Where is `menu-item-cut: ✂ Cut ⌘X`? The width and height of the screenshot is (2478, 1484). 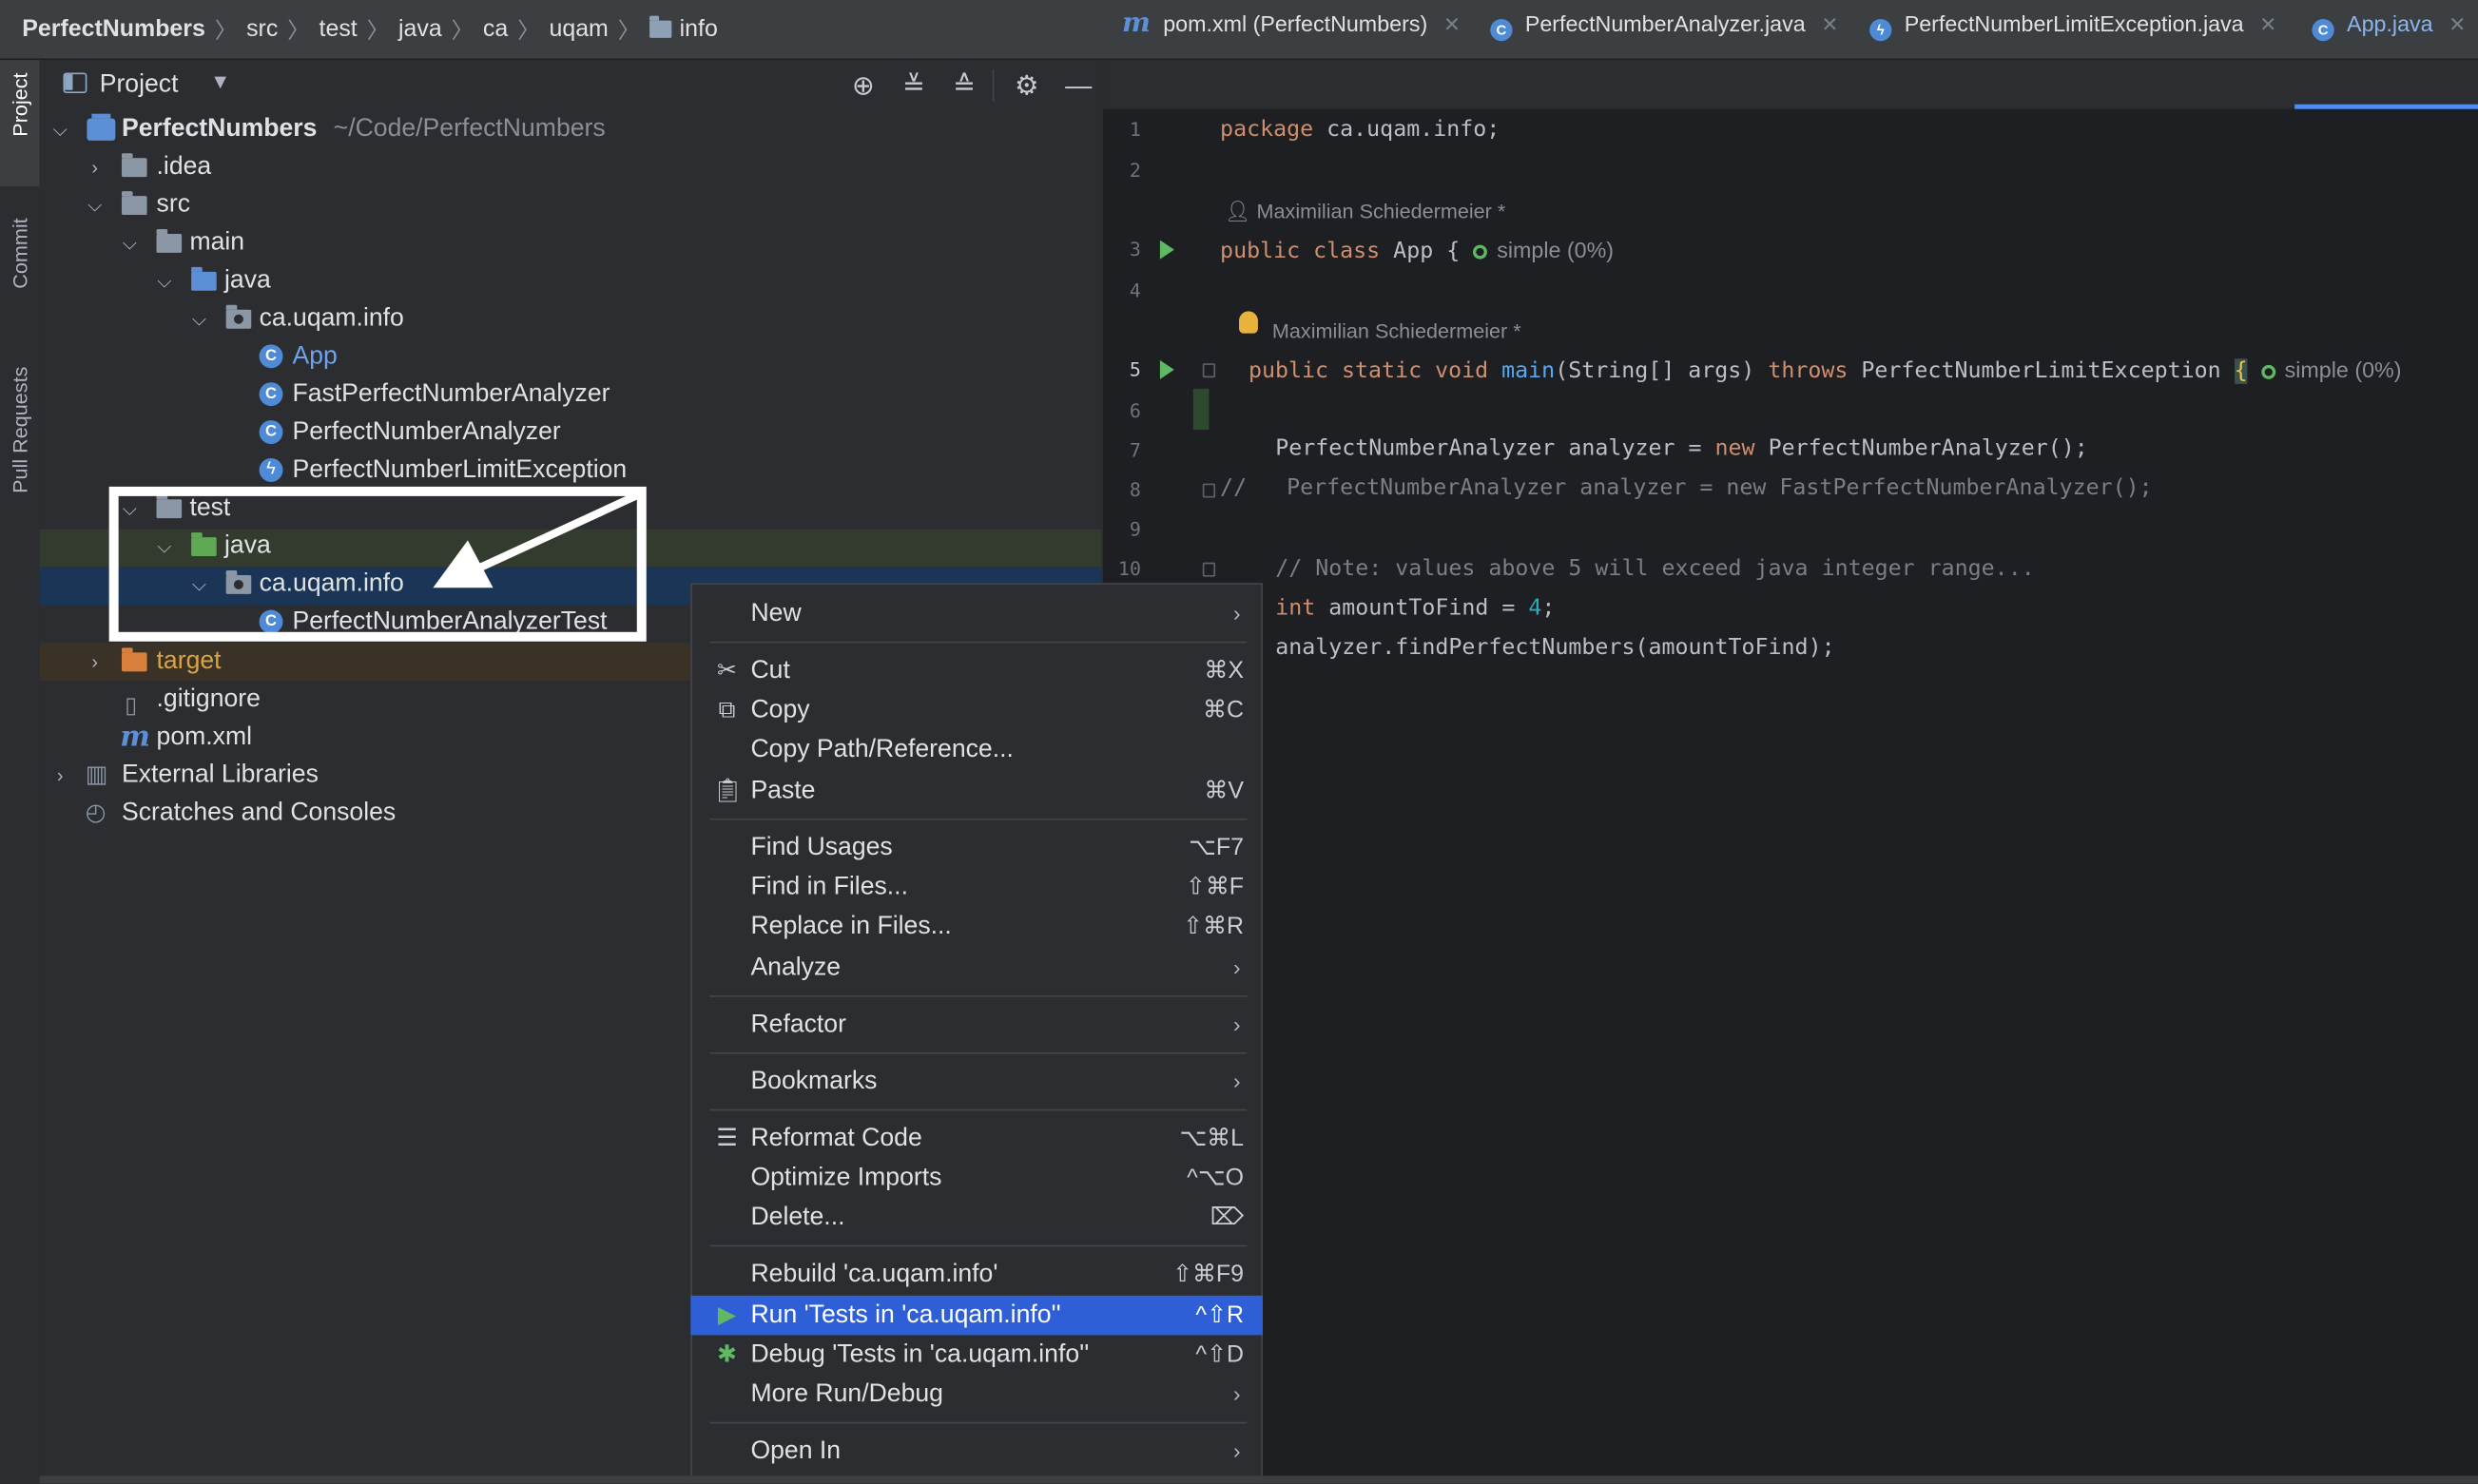 menu-item-cut: ✂ Cut ⌘X is located at coordinates (976, 671).